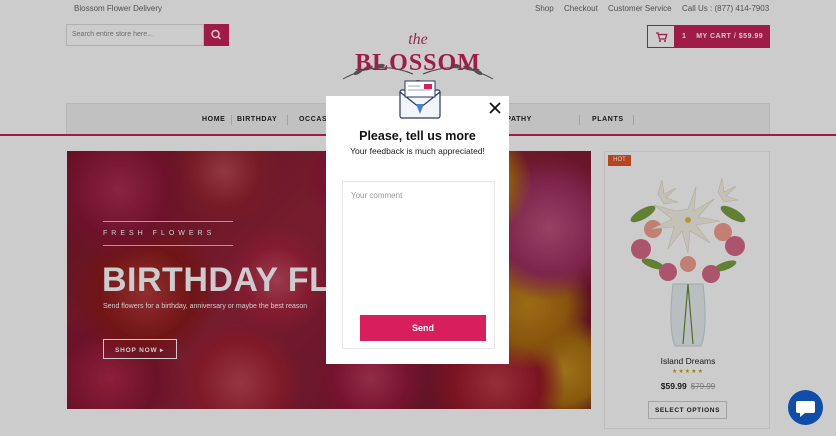  Describe the element at coordinates (495, 108) in the screenshot. I see `close-icon` at that location.